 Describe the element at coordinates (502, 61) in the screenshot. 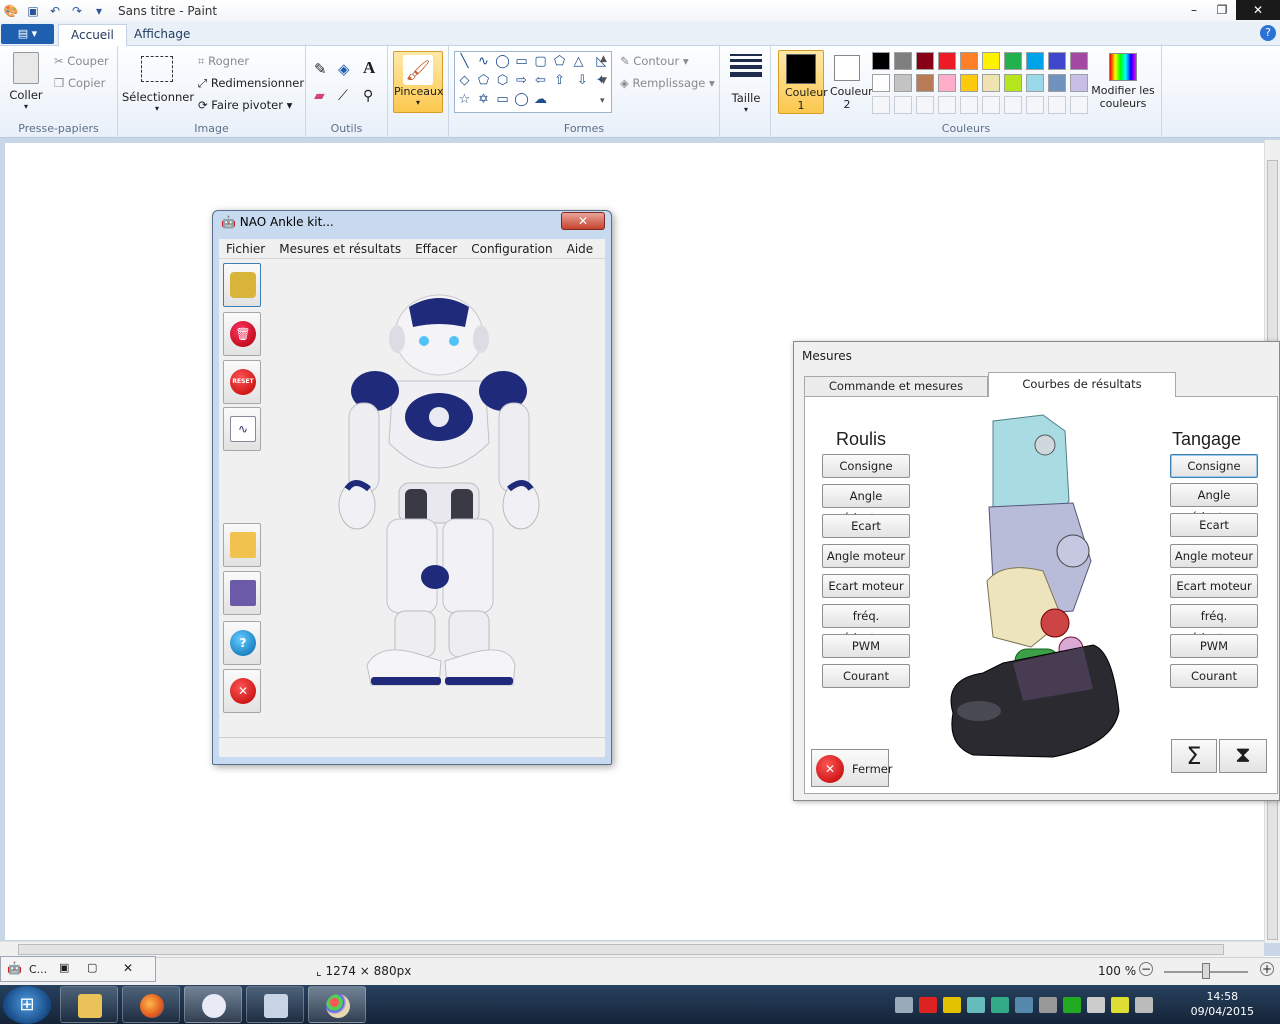

I see `oval-shape-icon: ◯` at that location.